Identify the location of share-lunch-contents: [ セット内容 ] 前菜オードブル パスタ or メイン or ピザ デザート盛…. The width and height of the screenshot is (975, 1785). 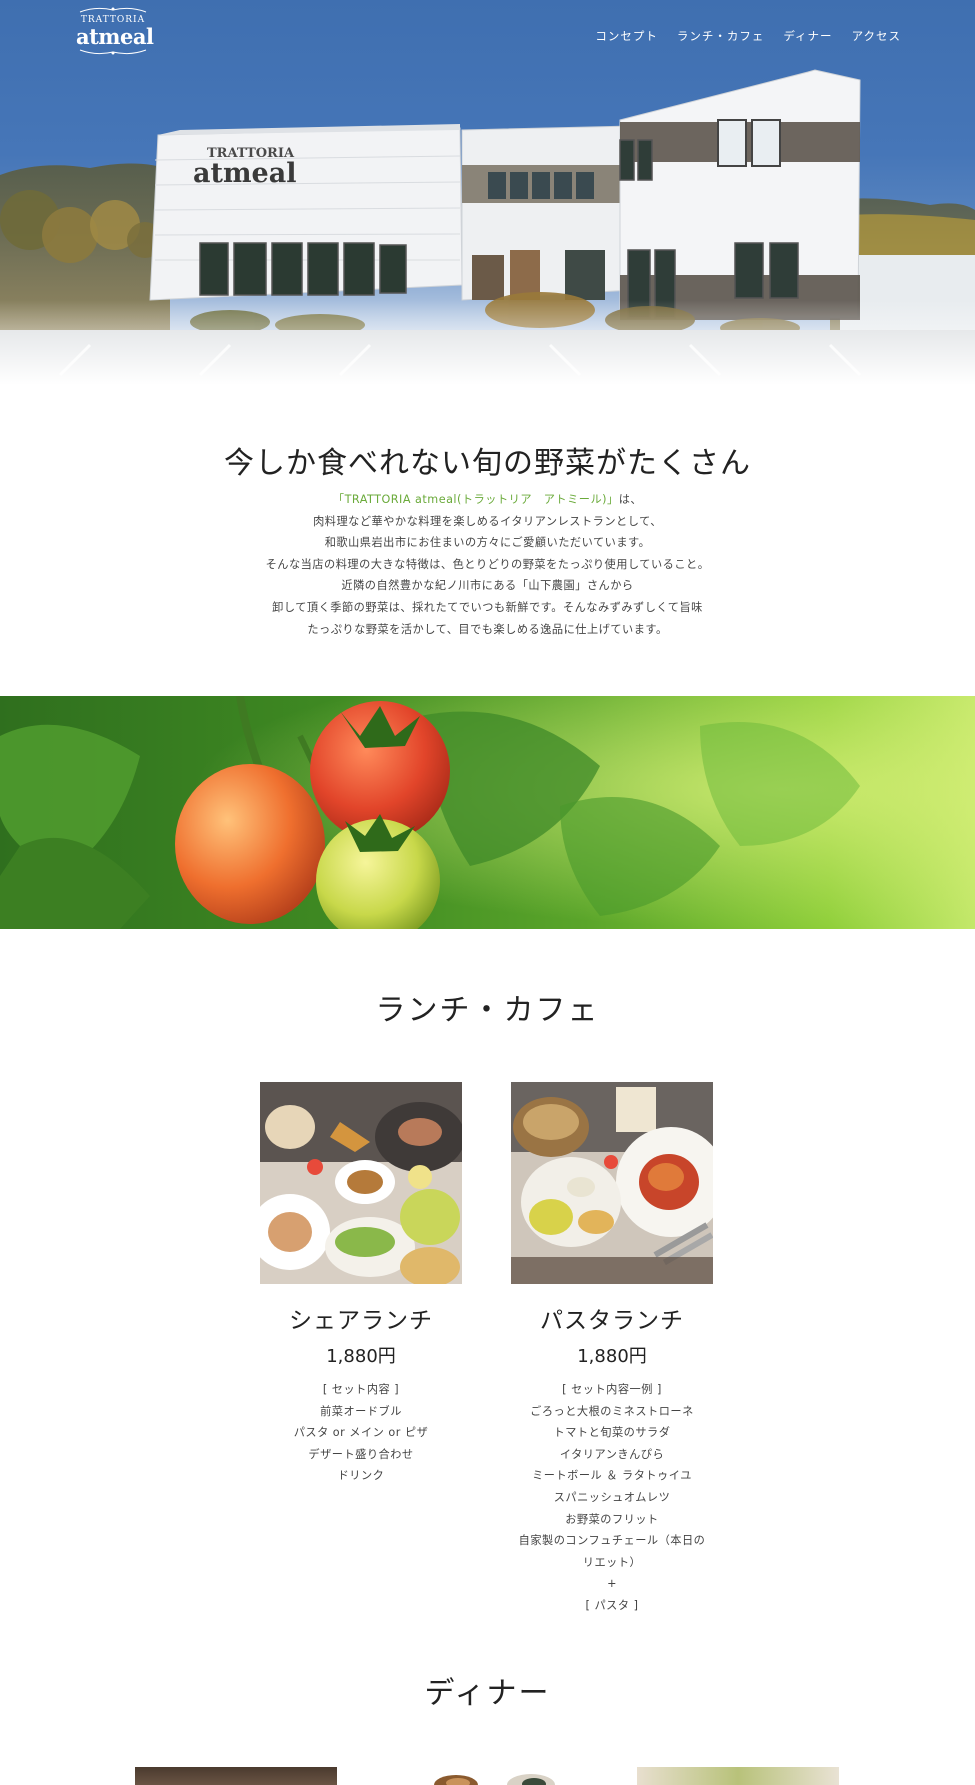
(361, 1433).